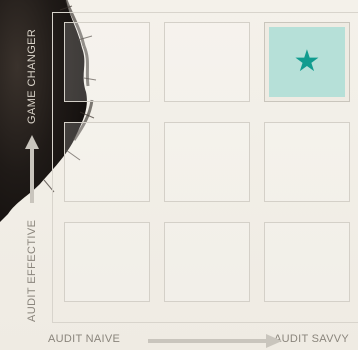  What do you see at coordinates (207, 262) in the screenshot?
I see `grid-cell-r3-c2` at bounding box center [207, 262].